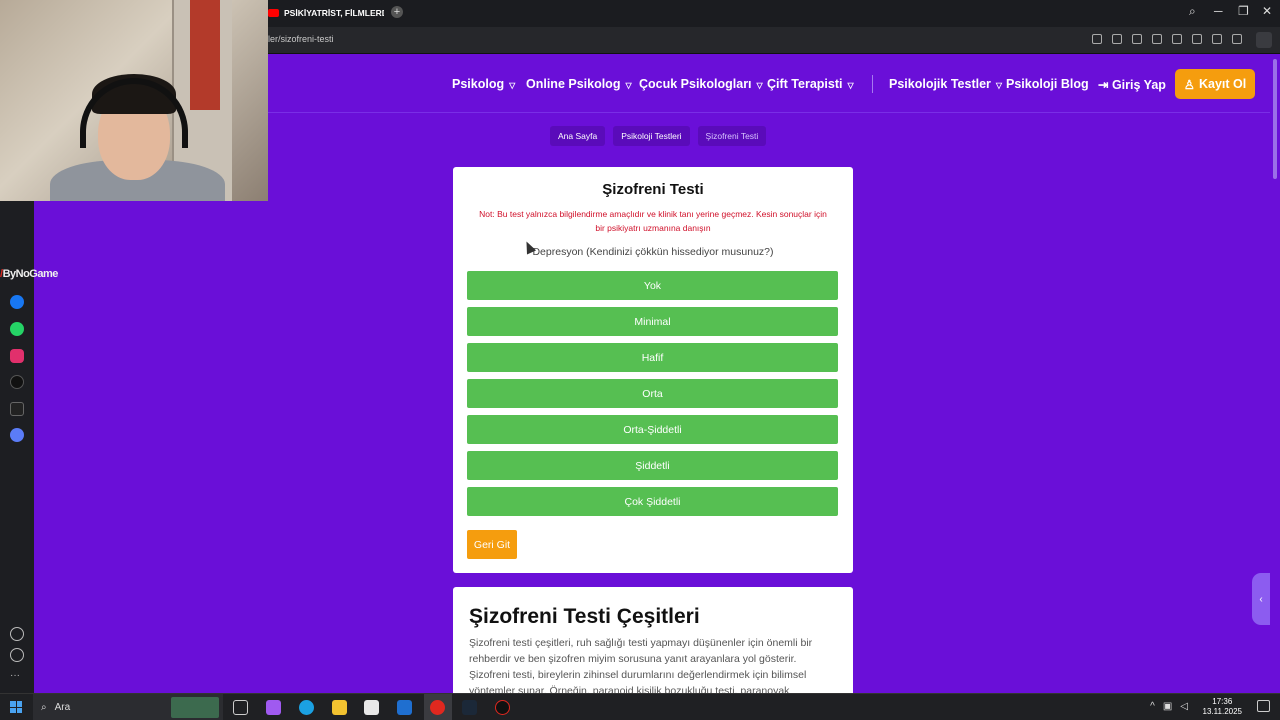  I want to click on scrollbar-thumb, so click(1275, 119).